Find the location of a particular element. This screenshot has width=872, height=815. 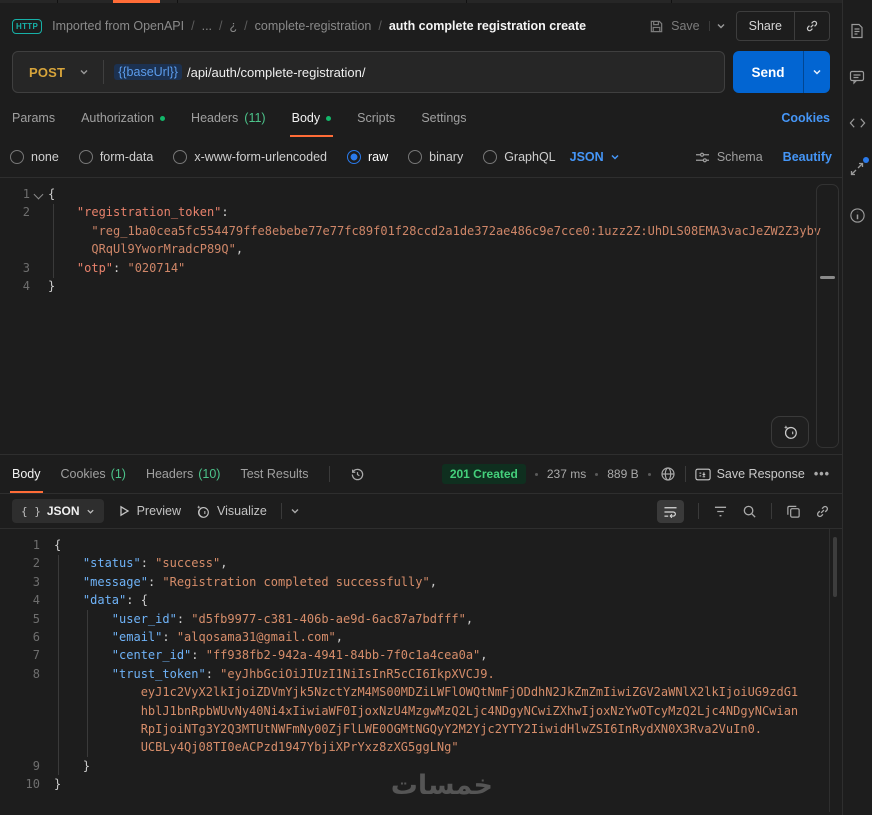

tab-params: Params is located at coordinates (33, 118).